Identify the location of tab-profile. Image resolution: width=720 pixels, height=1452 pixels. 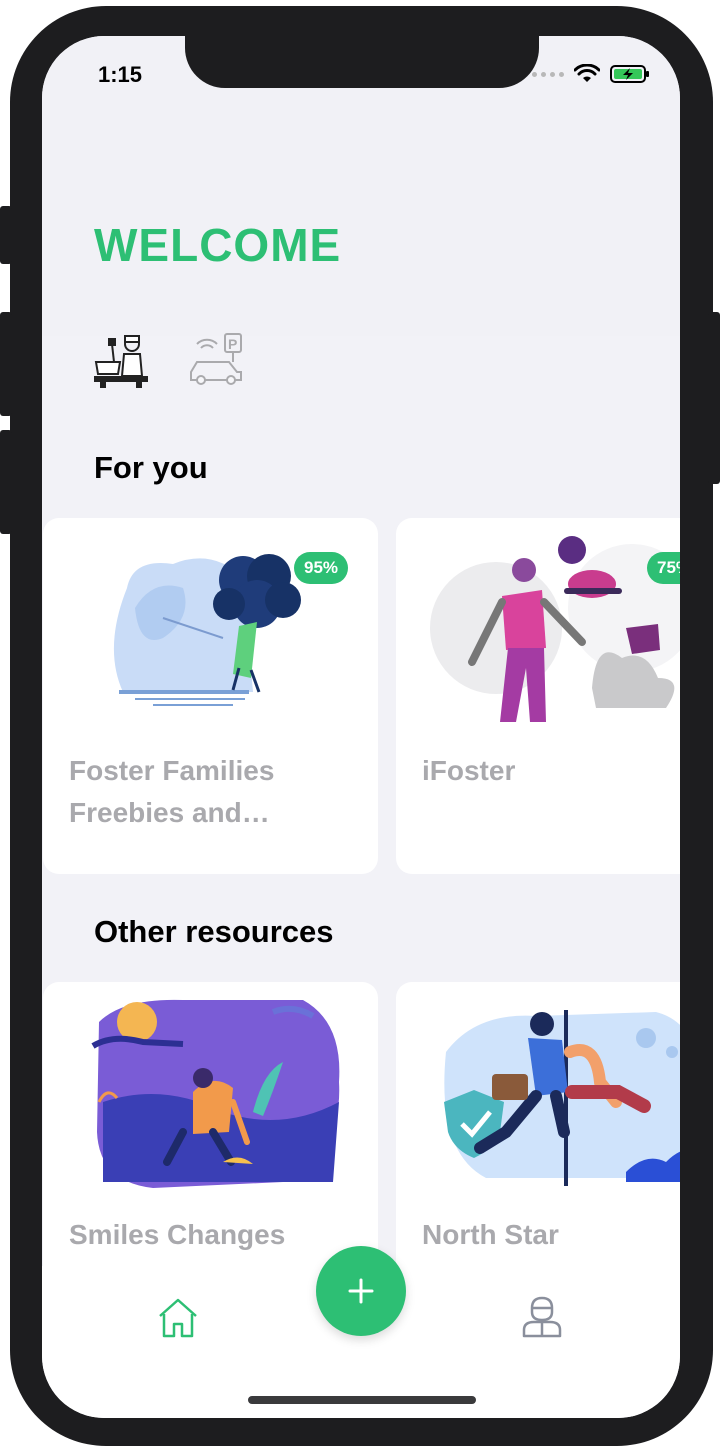
(542, 1318).